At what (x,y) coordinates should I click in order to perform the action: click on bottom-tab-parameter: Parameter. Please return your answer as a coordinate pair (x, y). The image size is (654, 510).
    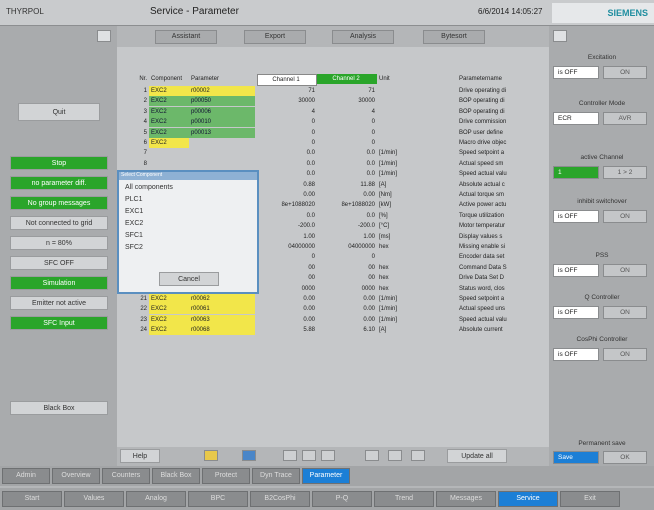
    Looking at the image, I should click on (326, 476).